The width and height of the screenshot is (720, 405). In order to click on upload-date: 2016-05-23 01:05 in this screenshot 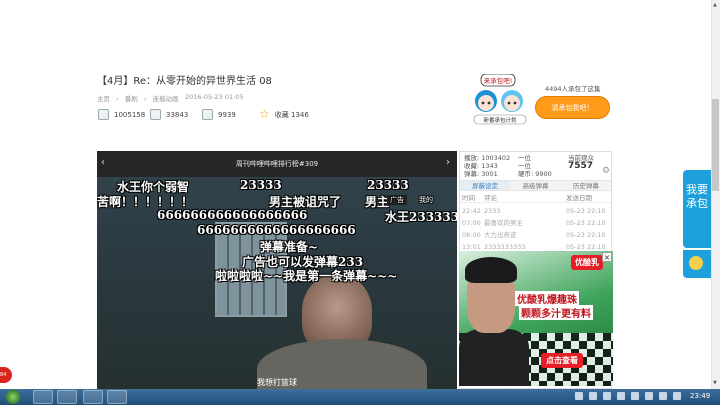, I will do `click(214, 97)`.